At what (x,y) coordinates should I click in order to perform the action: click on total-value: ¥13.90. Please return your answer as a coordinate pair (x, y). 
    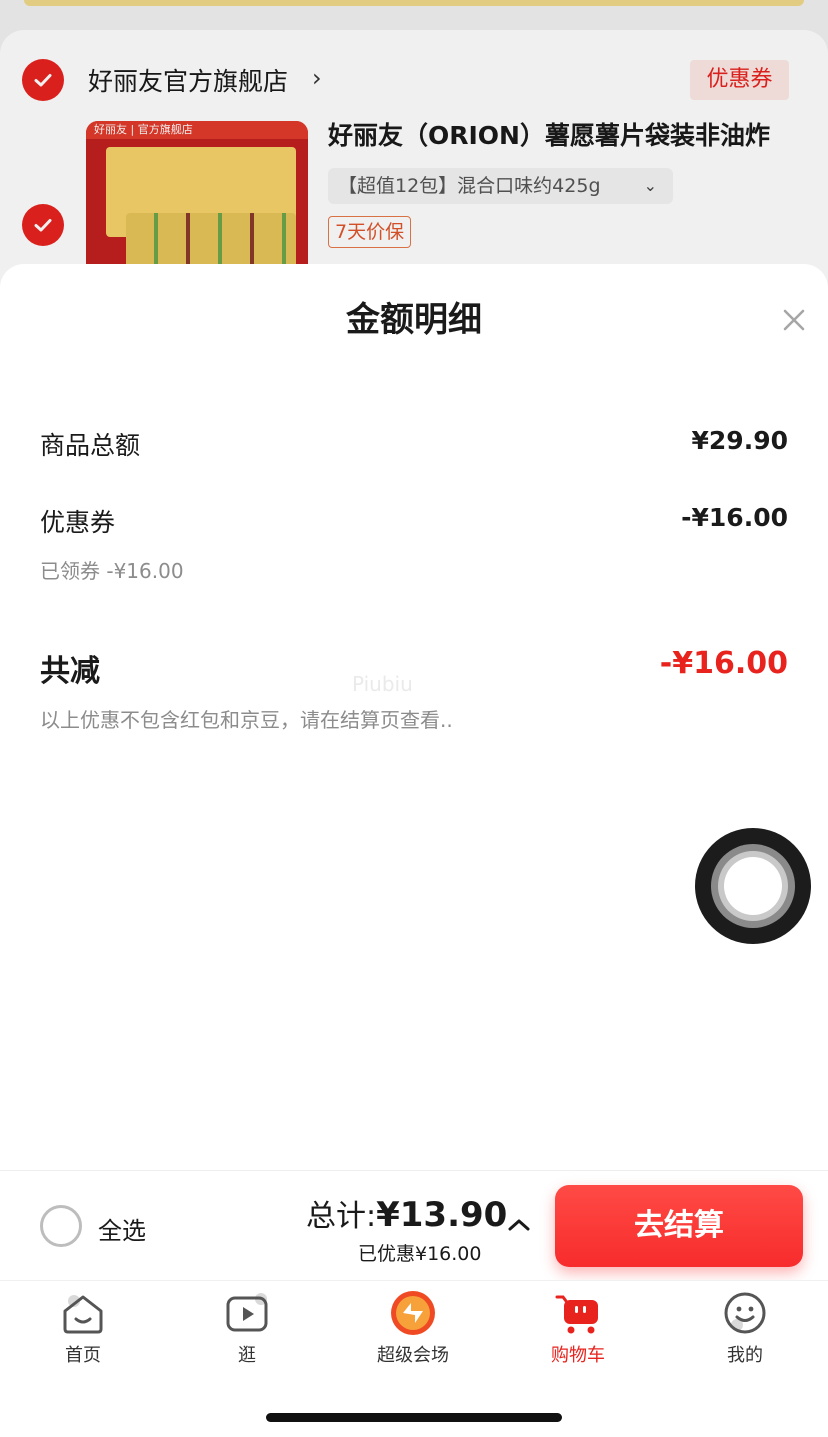
    Looking at the image, I should click on (442, 1215).